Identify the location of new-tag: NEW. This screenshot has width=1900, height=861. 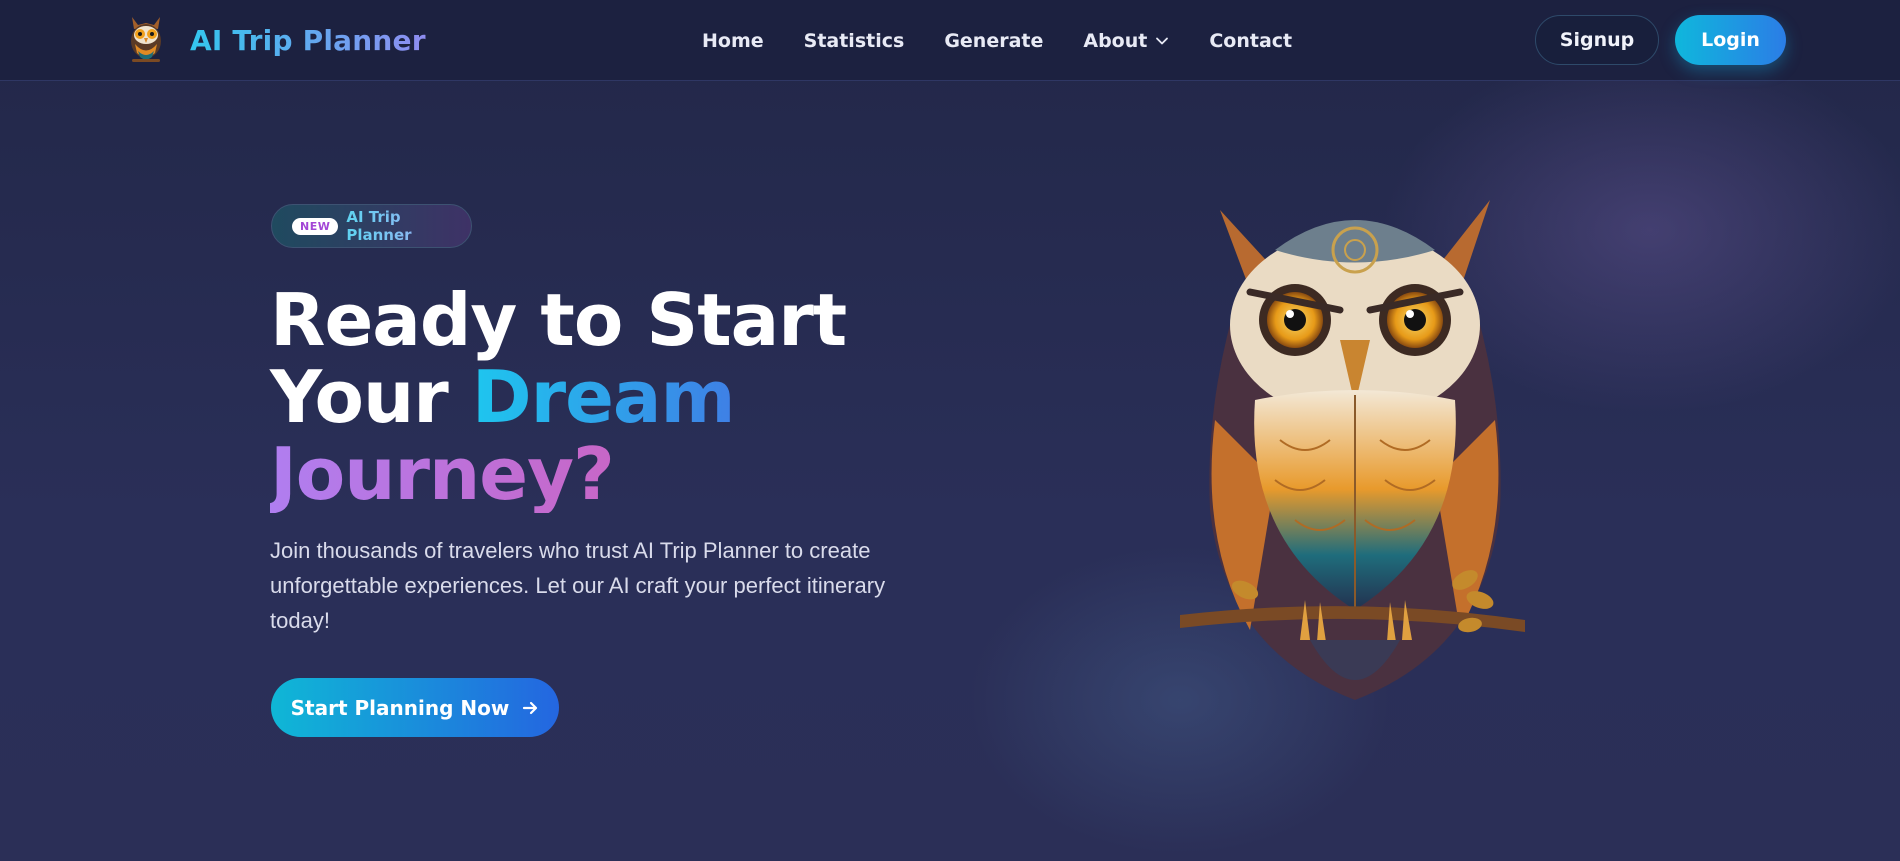
(315, 226).